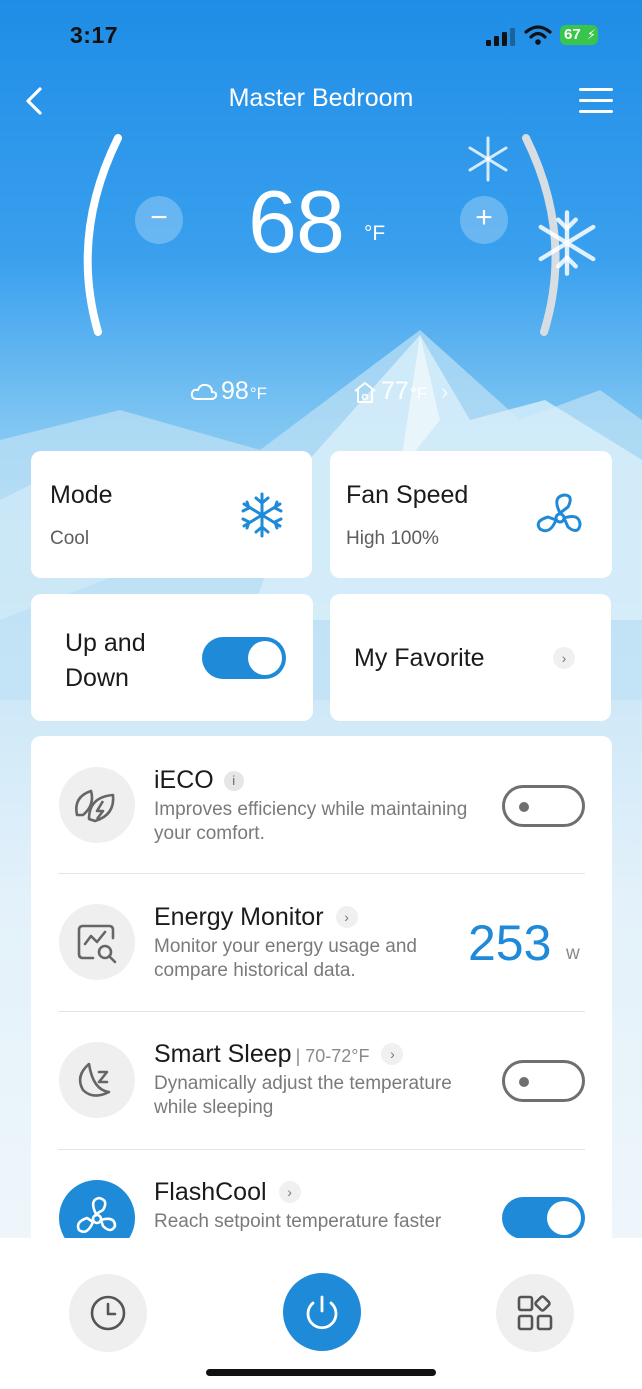 The width and height of the screenshot is (642, 1389). What do you see at coordinates (94, 35) in the screenshot?
I see `status-time: 3:17` at bounding box center [94, 35].